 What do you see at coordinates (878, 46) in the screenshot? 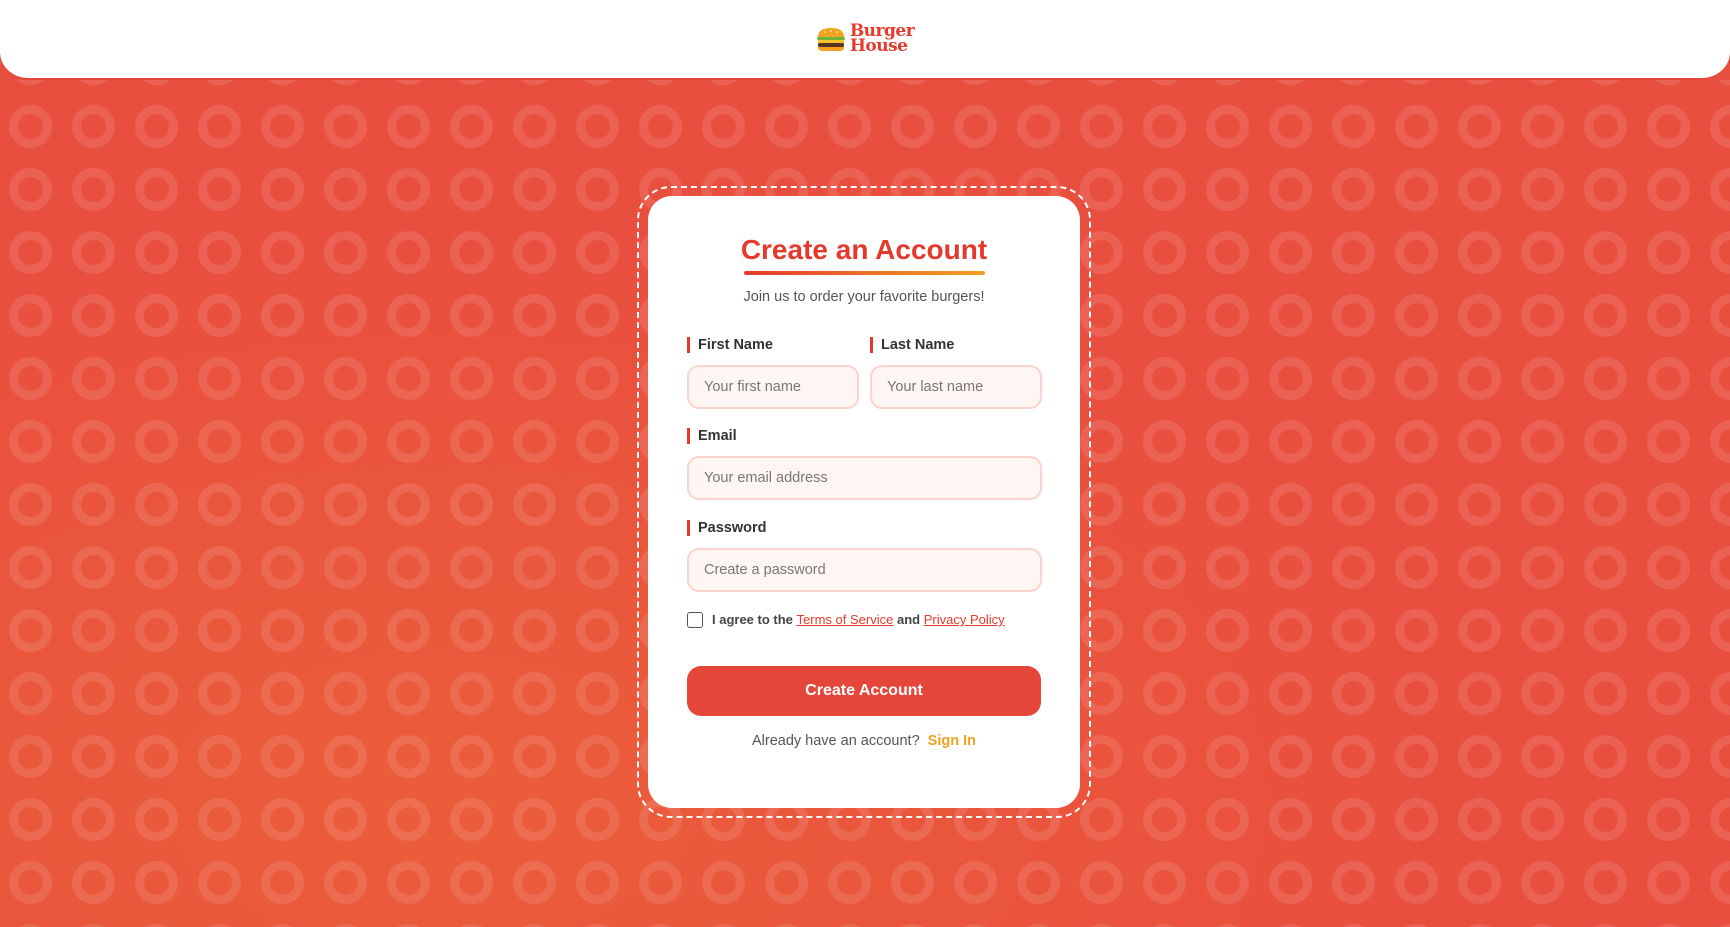
I see `brand-name-line2: House` at bounding box center [878, 46].